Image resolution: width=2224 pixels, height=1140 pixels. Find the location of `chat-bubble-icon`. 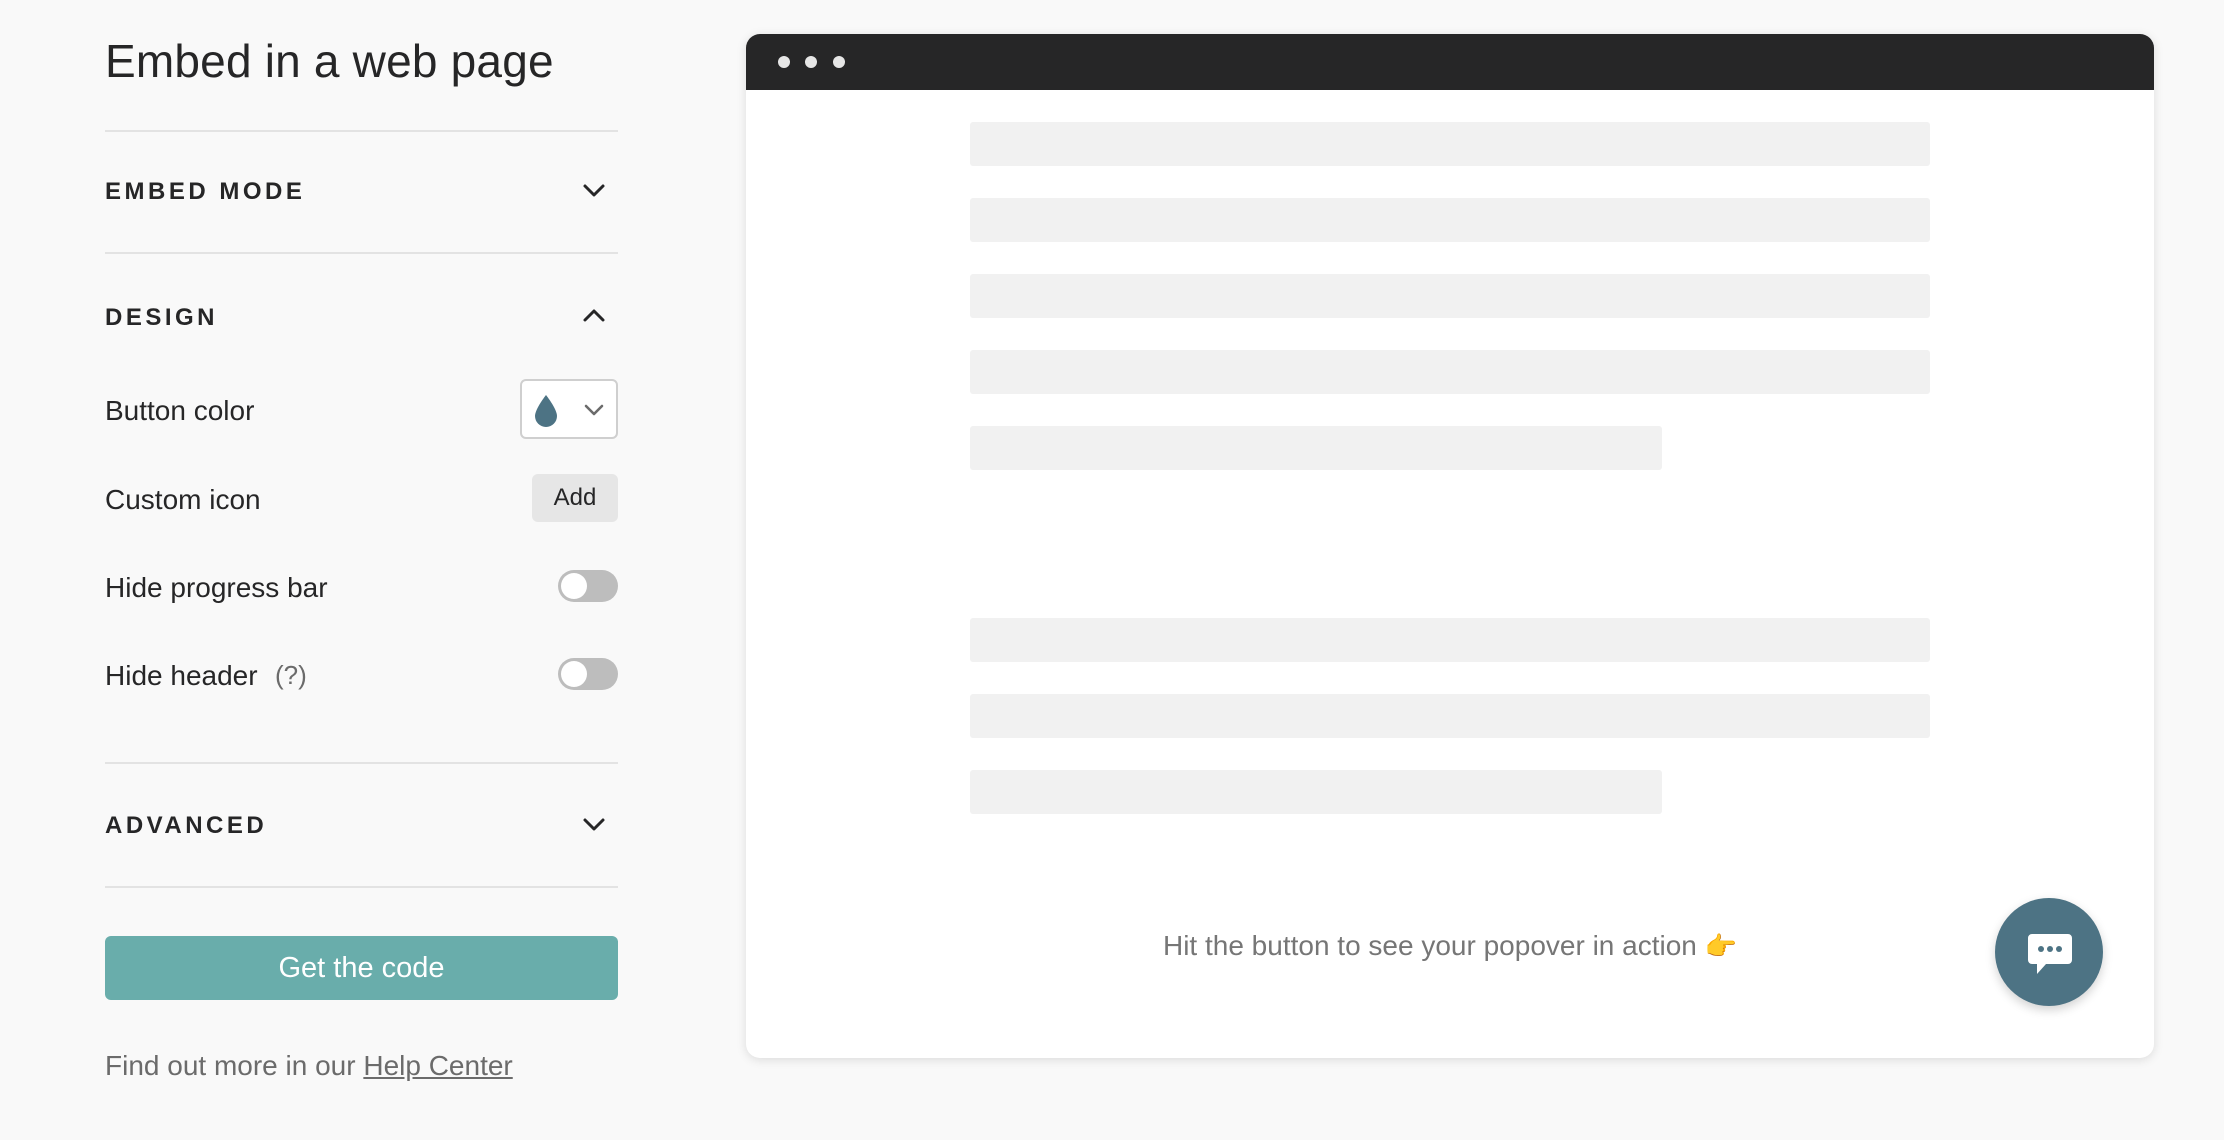

chat-bubble-icon is located at coordinates (2050, 954).